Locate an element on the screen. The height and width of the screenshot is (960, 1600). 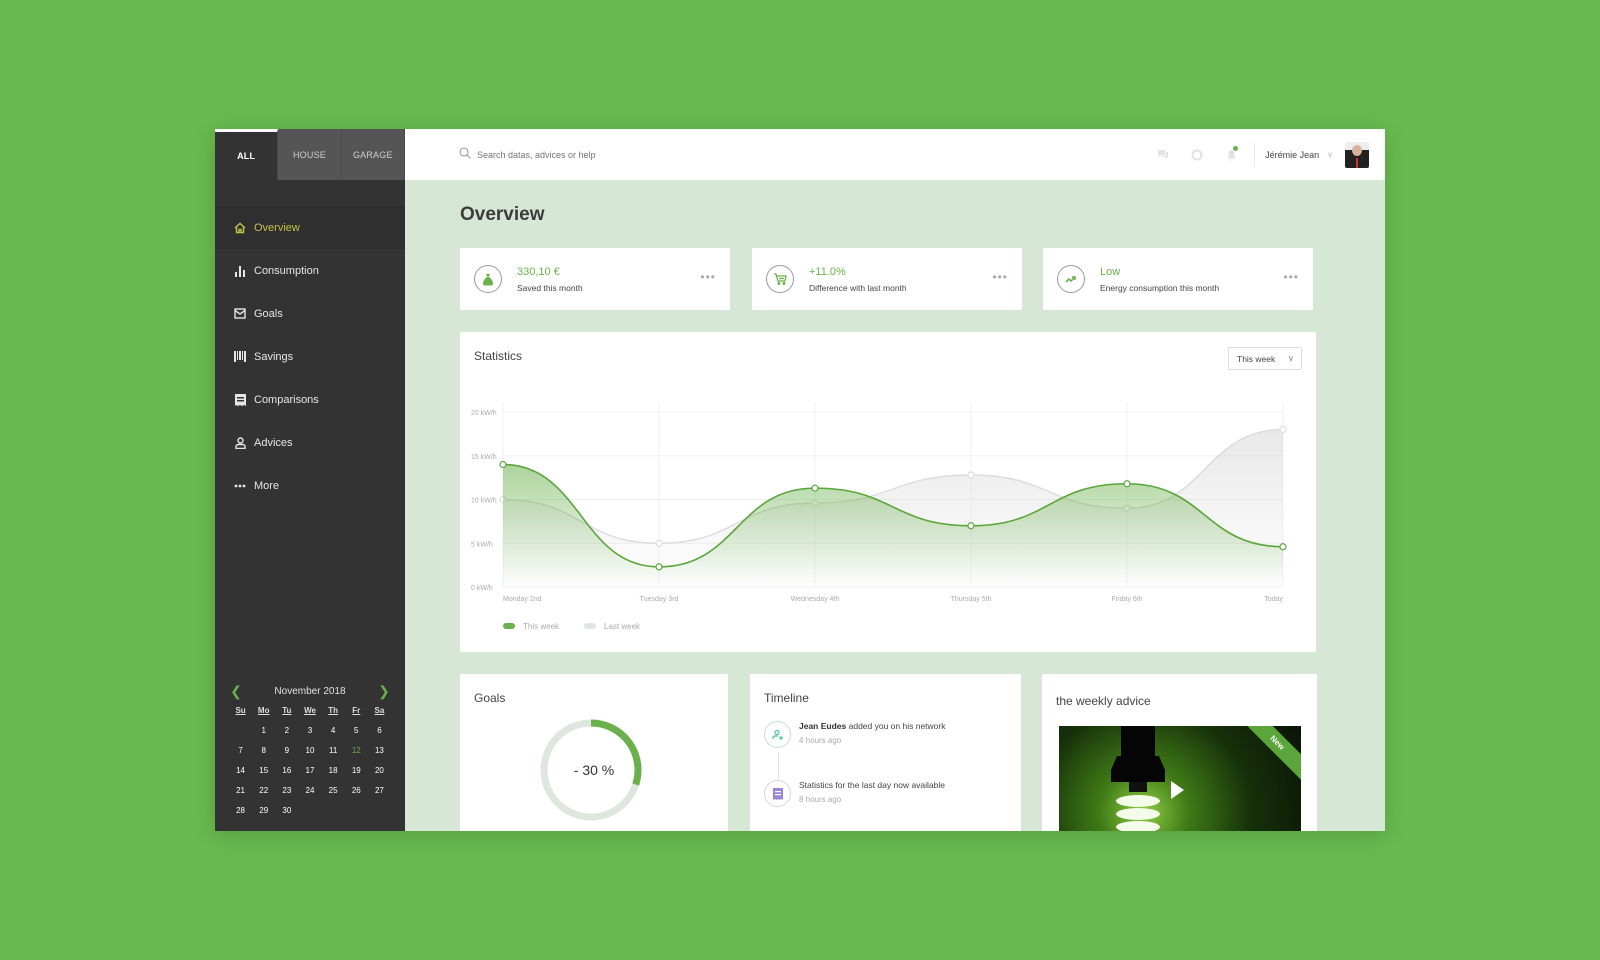
calendar-weekday: Mo is located at coordinates (263, 710).